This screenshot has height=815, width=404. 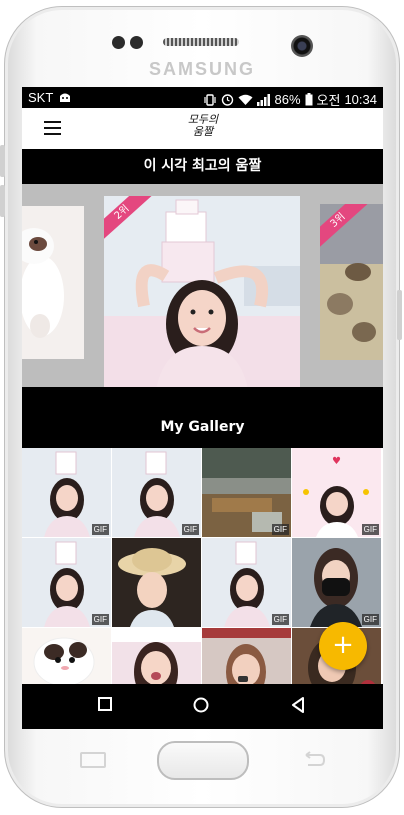 I want to click on home-icon, so click(x=201, y=705).